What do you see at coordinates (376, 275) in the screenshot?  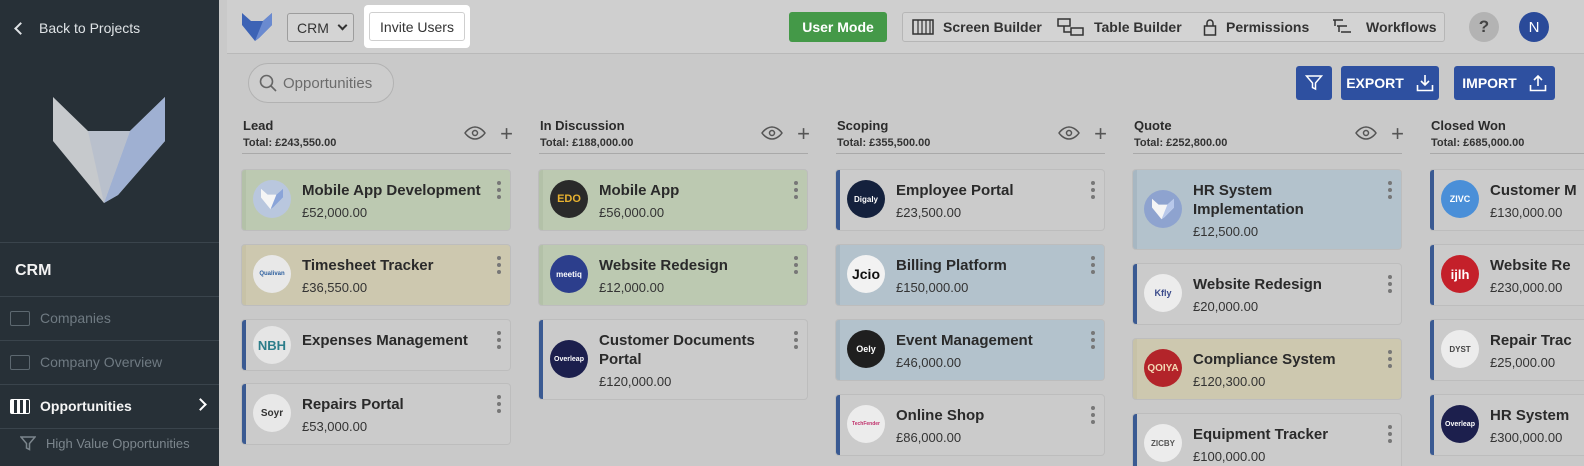 I see `opportunity-card: Qualivan Timesheet Tracker £36,550.00` at bounding box center [376, 275].